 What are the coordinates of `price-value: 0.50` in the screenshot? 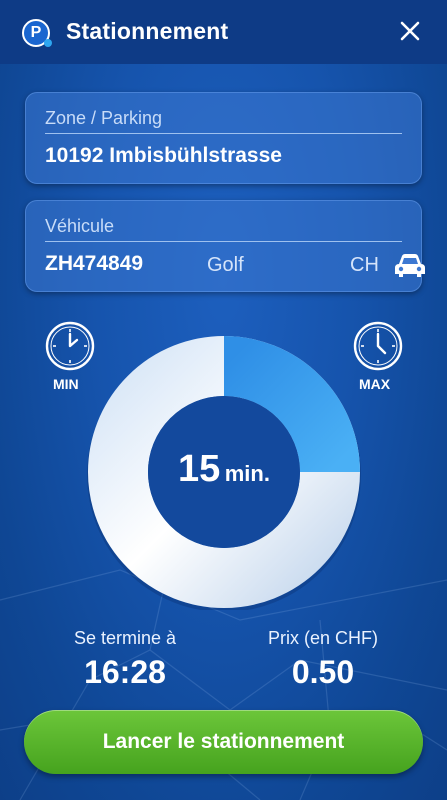 It's located at (323, 672).